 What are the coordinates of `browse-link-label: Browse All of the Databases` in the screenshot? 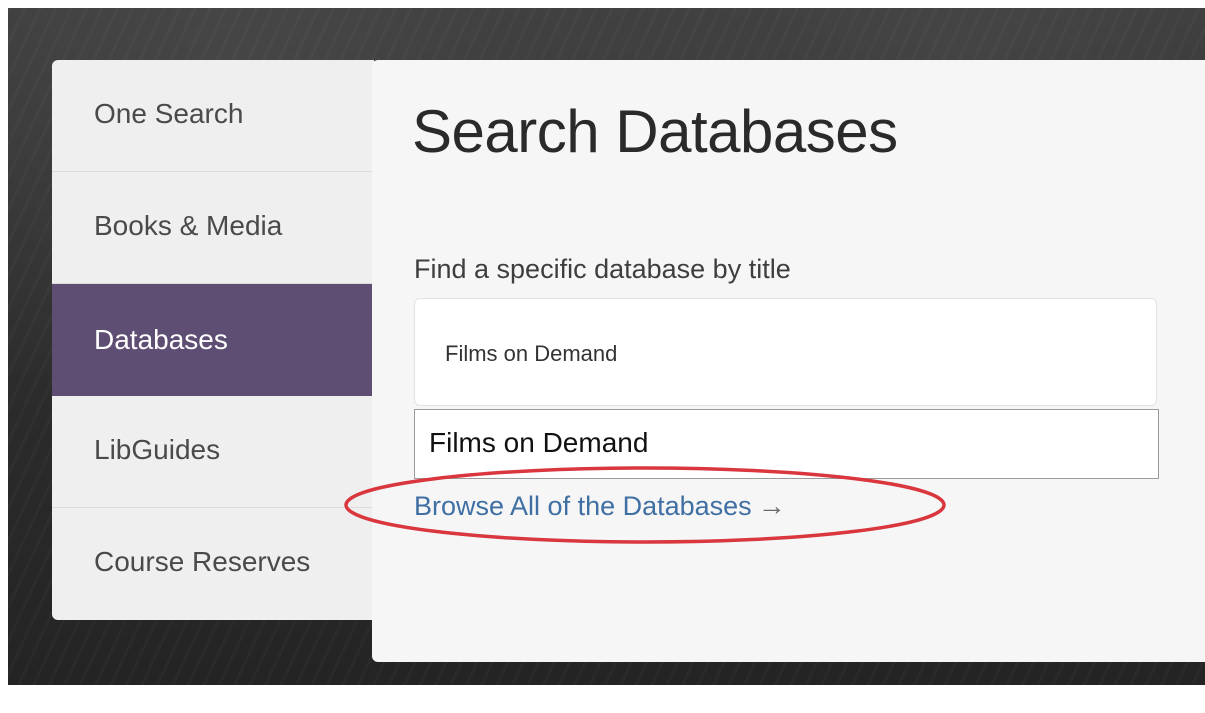 It's located at (583, 506).